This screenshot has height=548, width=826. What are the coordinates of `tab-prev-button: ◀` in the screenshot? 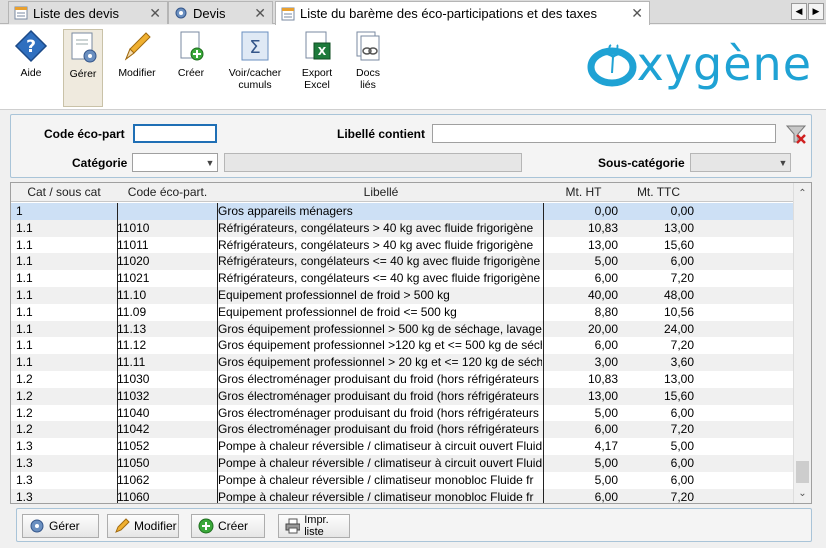 It's located at (799, 11).